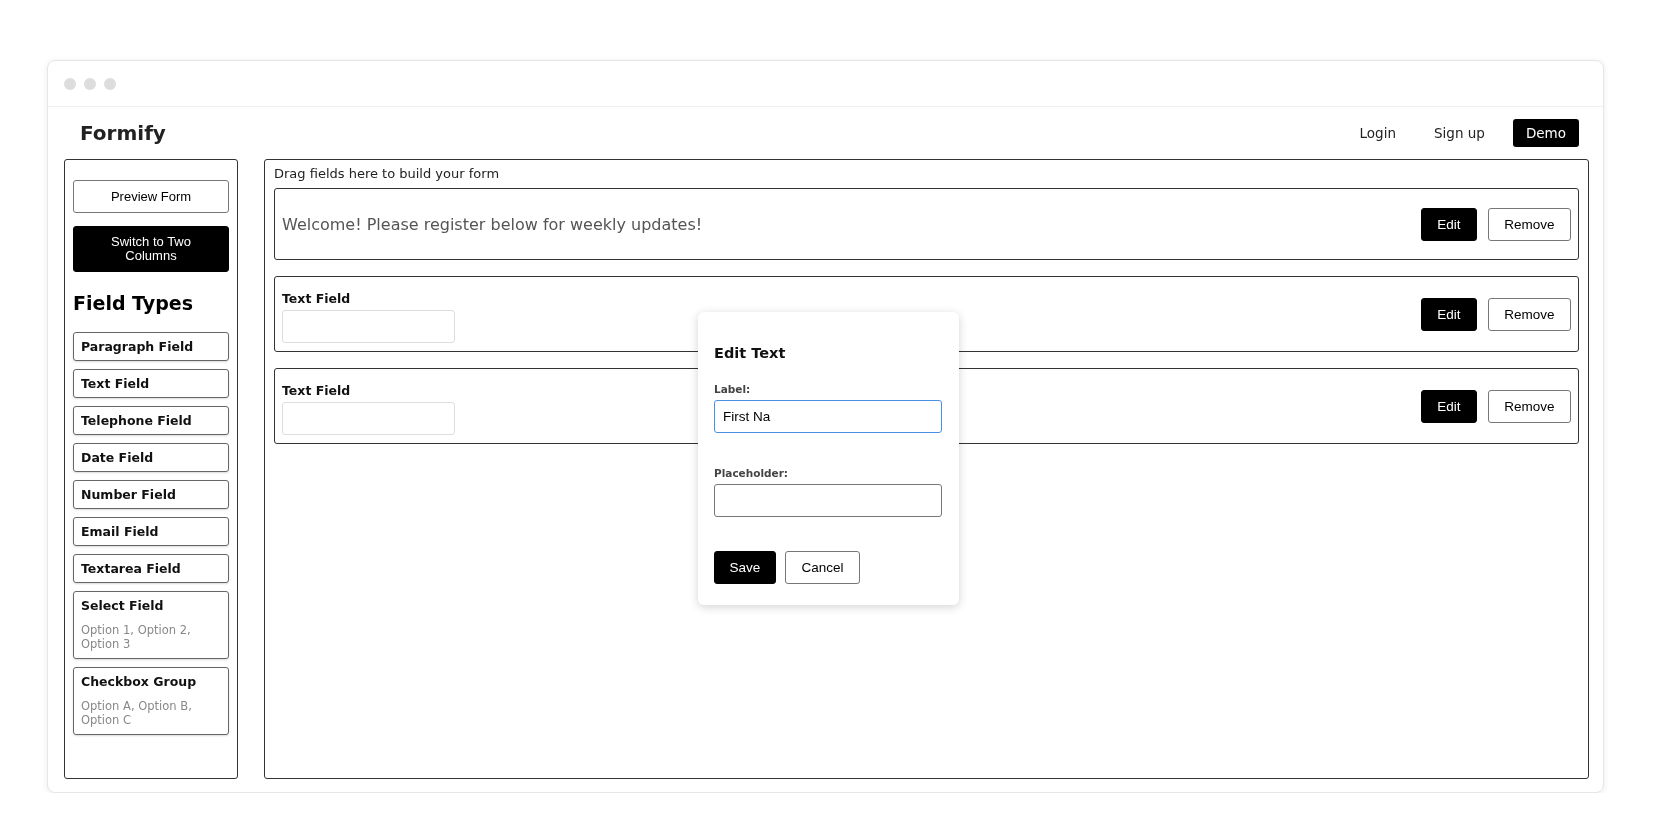 The image size is (1657, 839). Describe the element at coordinates (151, 713) in the screenshot. I see `field-options: Option A, Option B, Option C` at that location.